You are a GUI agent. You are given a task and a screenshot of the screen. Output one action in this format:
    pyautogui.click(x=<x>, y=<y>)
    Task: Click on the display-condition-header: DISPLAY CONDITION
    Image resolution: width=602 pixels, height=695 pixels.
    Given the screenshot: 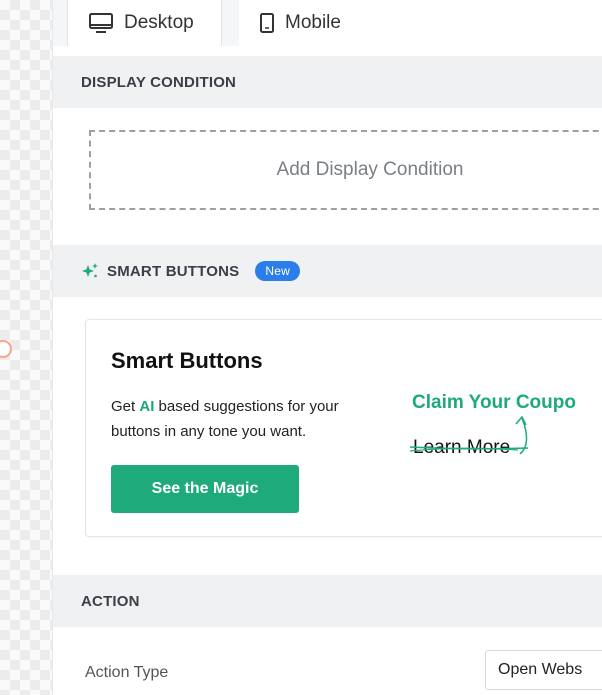 What is the action you would take?
    pyautogui.click(x=327, y=82)
    